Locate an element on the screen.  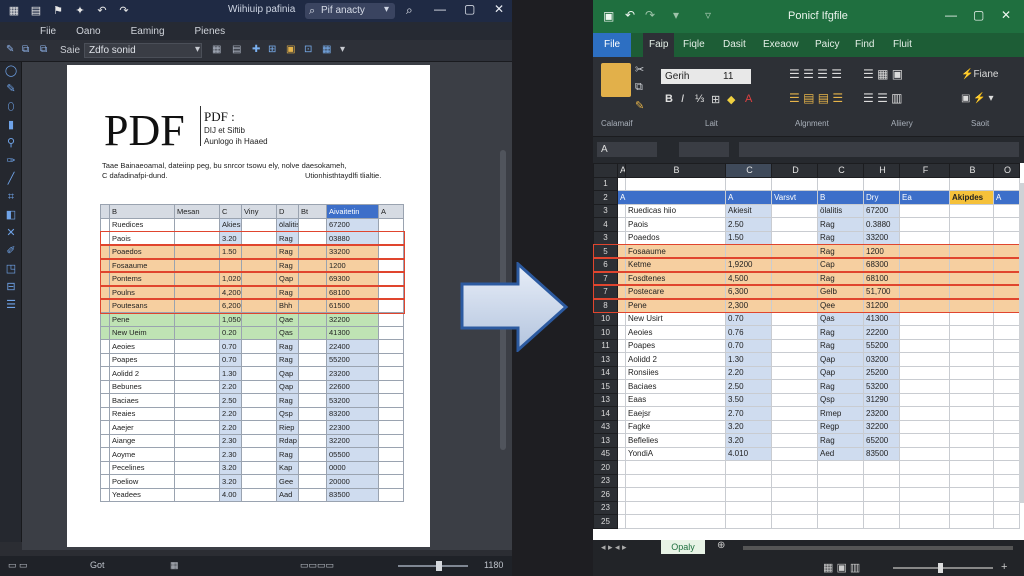
sheet-cell: 51,700 is located at coordinates (881, 291).